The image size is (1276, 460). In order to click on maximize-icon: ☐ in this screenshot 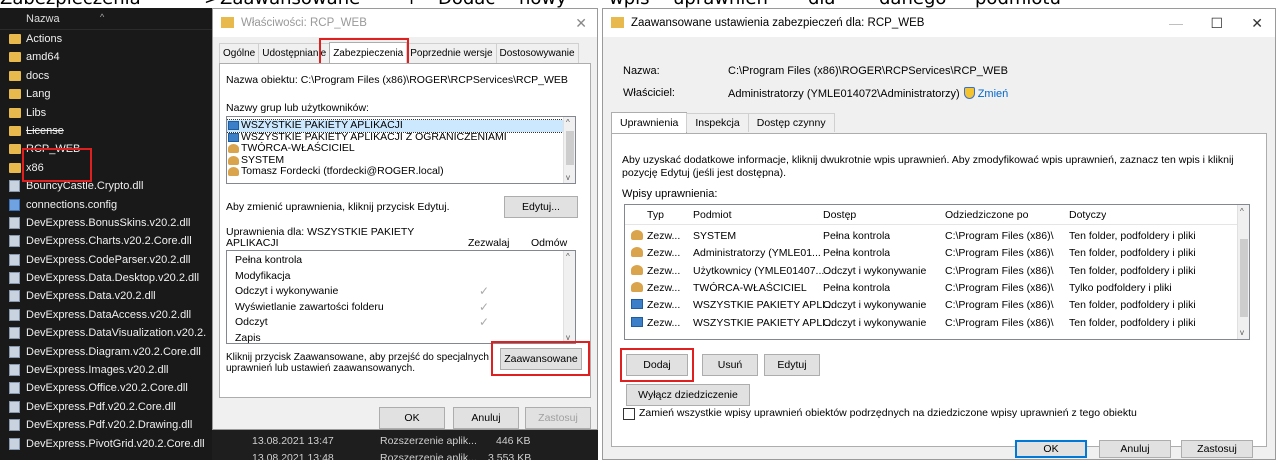, I will do `click(1216, 23)`.